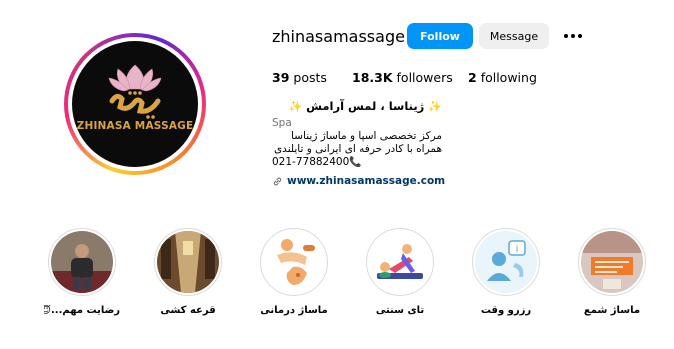 The image size is (674, 349). I want to click on highlight-item: ماساژ درمانی, so click(294, 272).